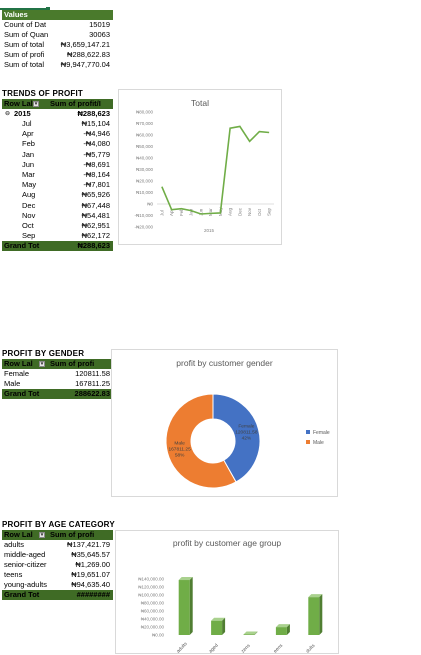 This screenshot has width=421, height=655. I want to click on age-grand-total: Grand Tot ########, so click(57, 595).